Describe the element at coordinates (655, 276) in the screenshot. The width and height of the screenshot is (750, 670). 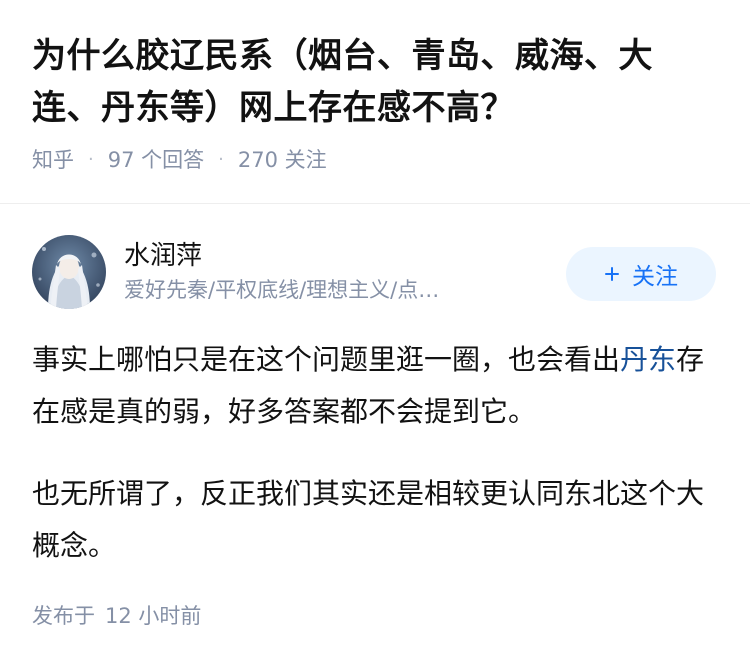
I see `follow-label: 关注` at that location.